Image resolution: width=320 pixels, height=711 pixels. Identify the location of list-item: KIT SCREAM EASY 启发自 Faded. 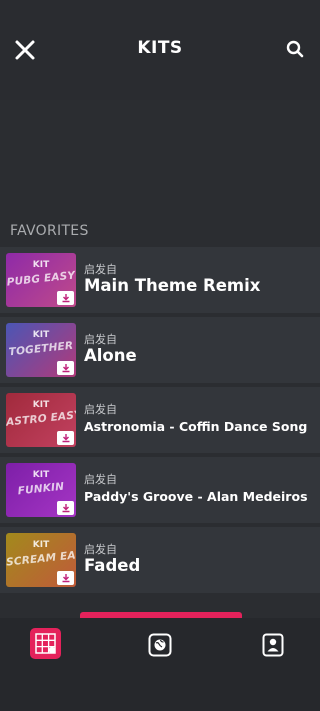
(160, 560).